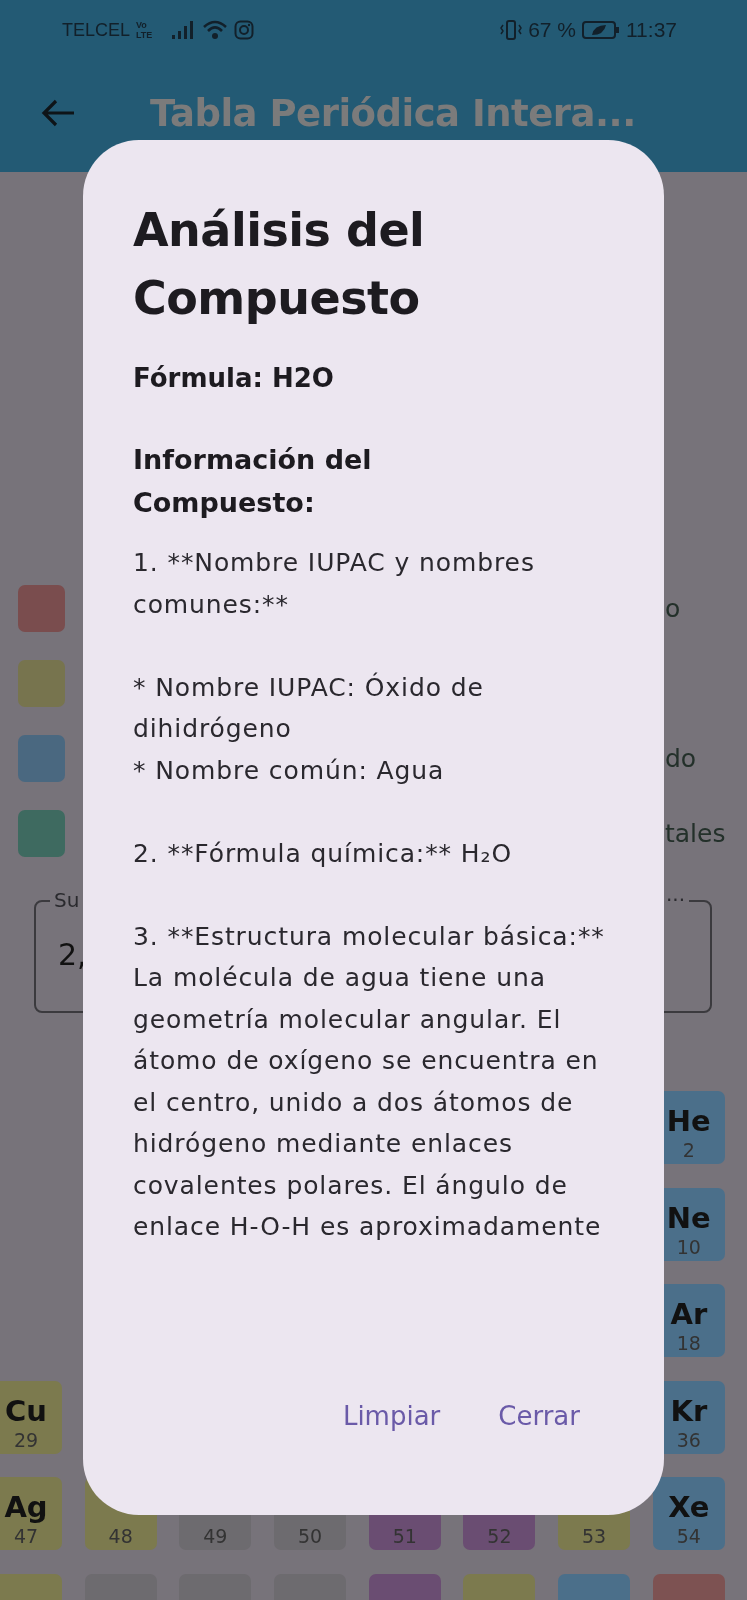 The image size is (747, 1600). I want to click on battery-percent: 67 %, so click(552, 30).